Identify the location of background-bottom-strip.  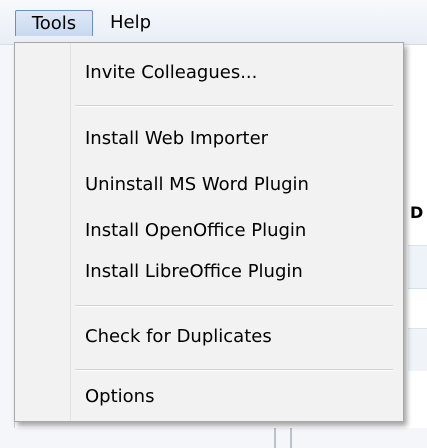
(213, 438).